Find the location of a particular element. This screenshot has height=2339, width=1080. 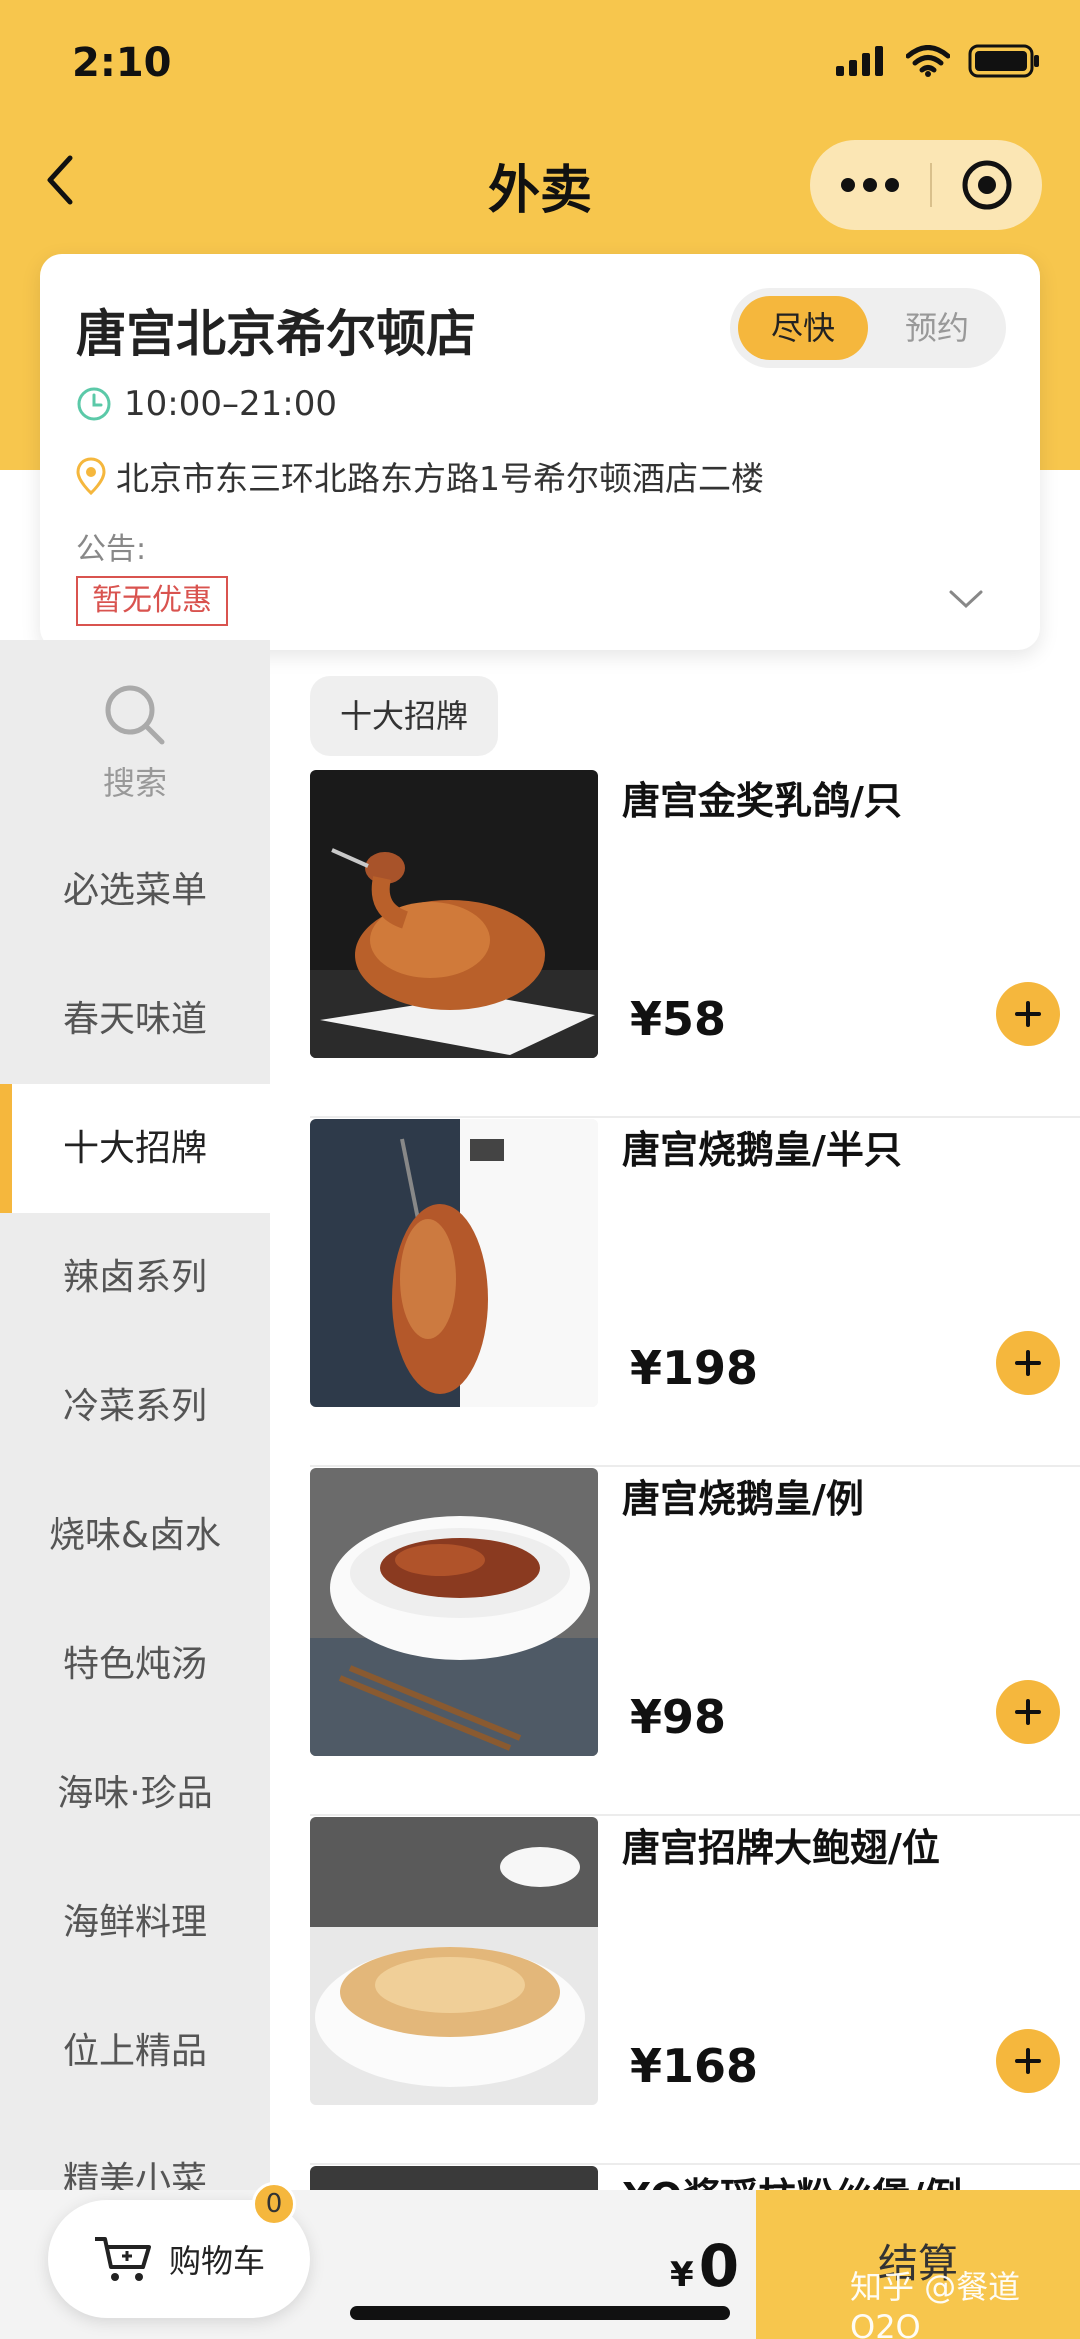

promo-badge: 暂无优惠 is located at coordinates (152, 601).